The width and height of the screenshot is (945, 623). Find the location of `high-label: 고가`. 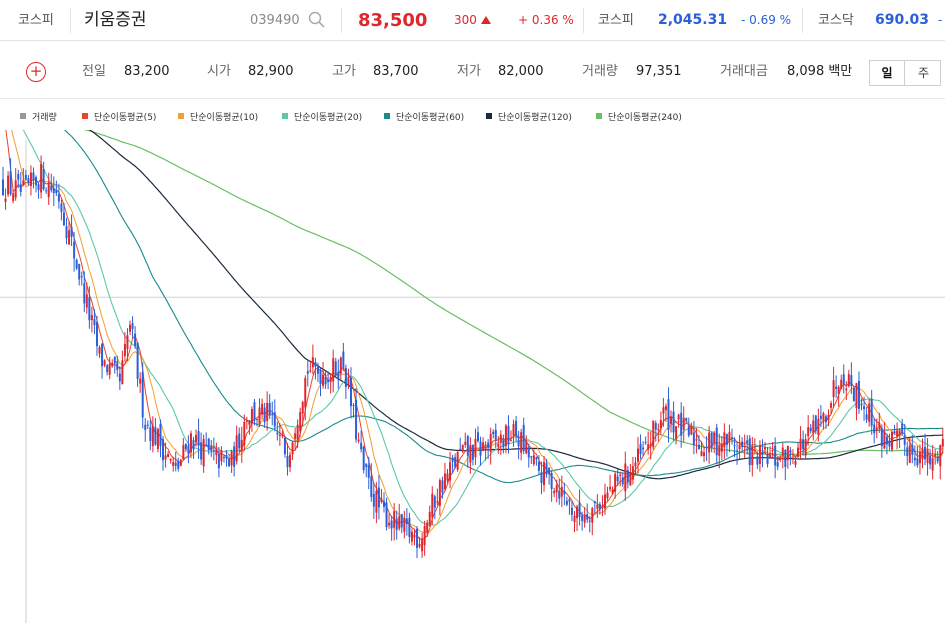

high-label: 고가 is located at coordinates (344, 71).